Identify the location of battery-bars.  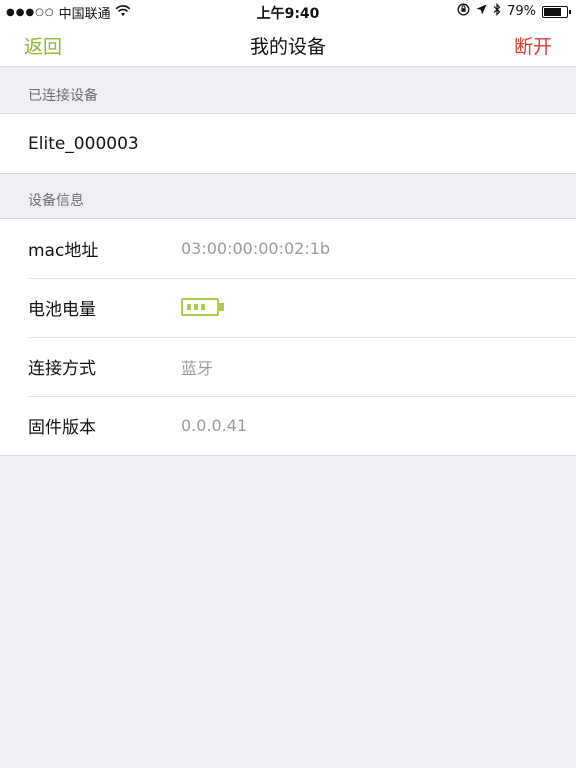
(200, 307).